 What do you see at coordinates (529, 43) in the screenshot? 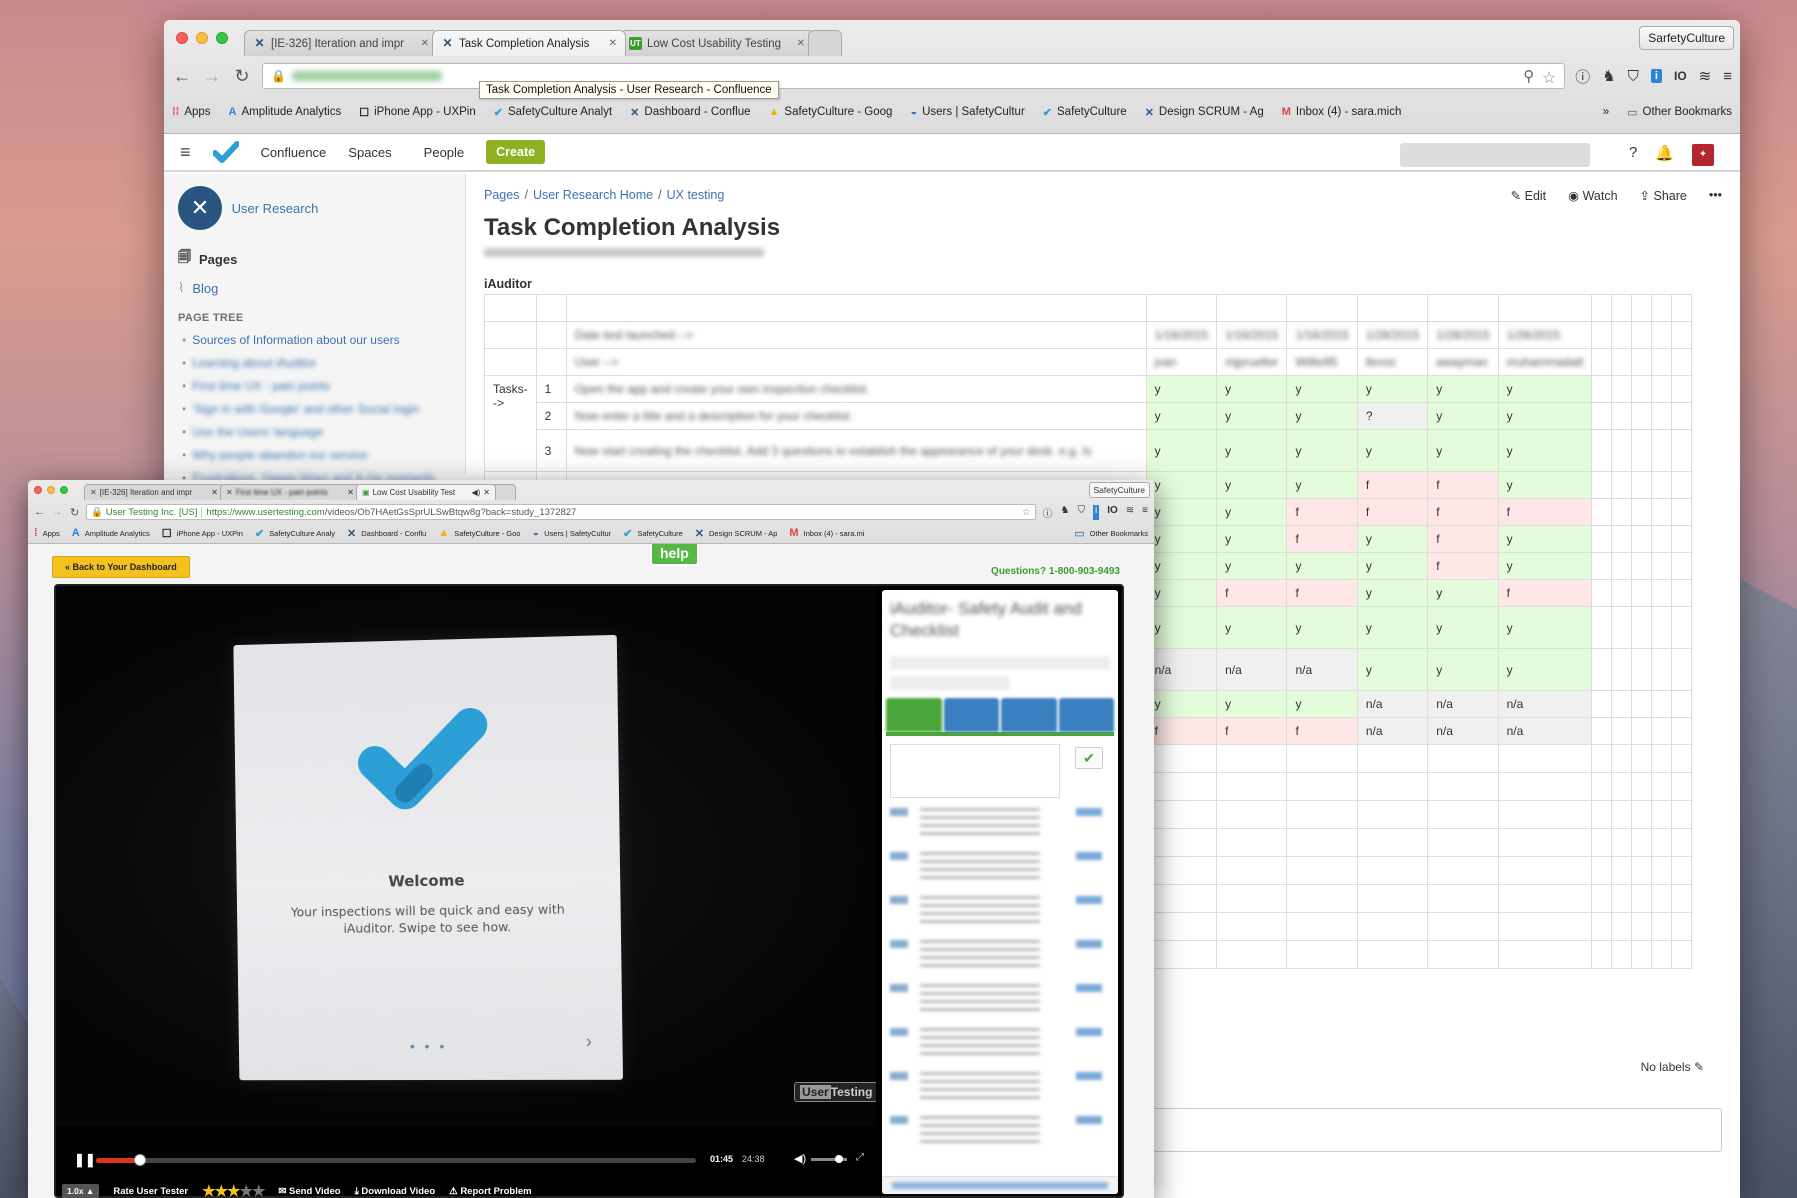
I see `tab-task-completion: ✕ Task Completion Analysis ✕` at bounding box center [529, 43].